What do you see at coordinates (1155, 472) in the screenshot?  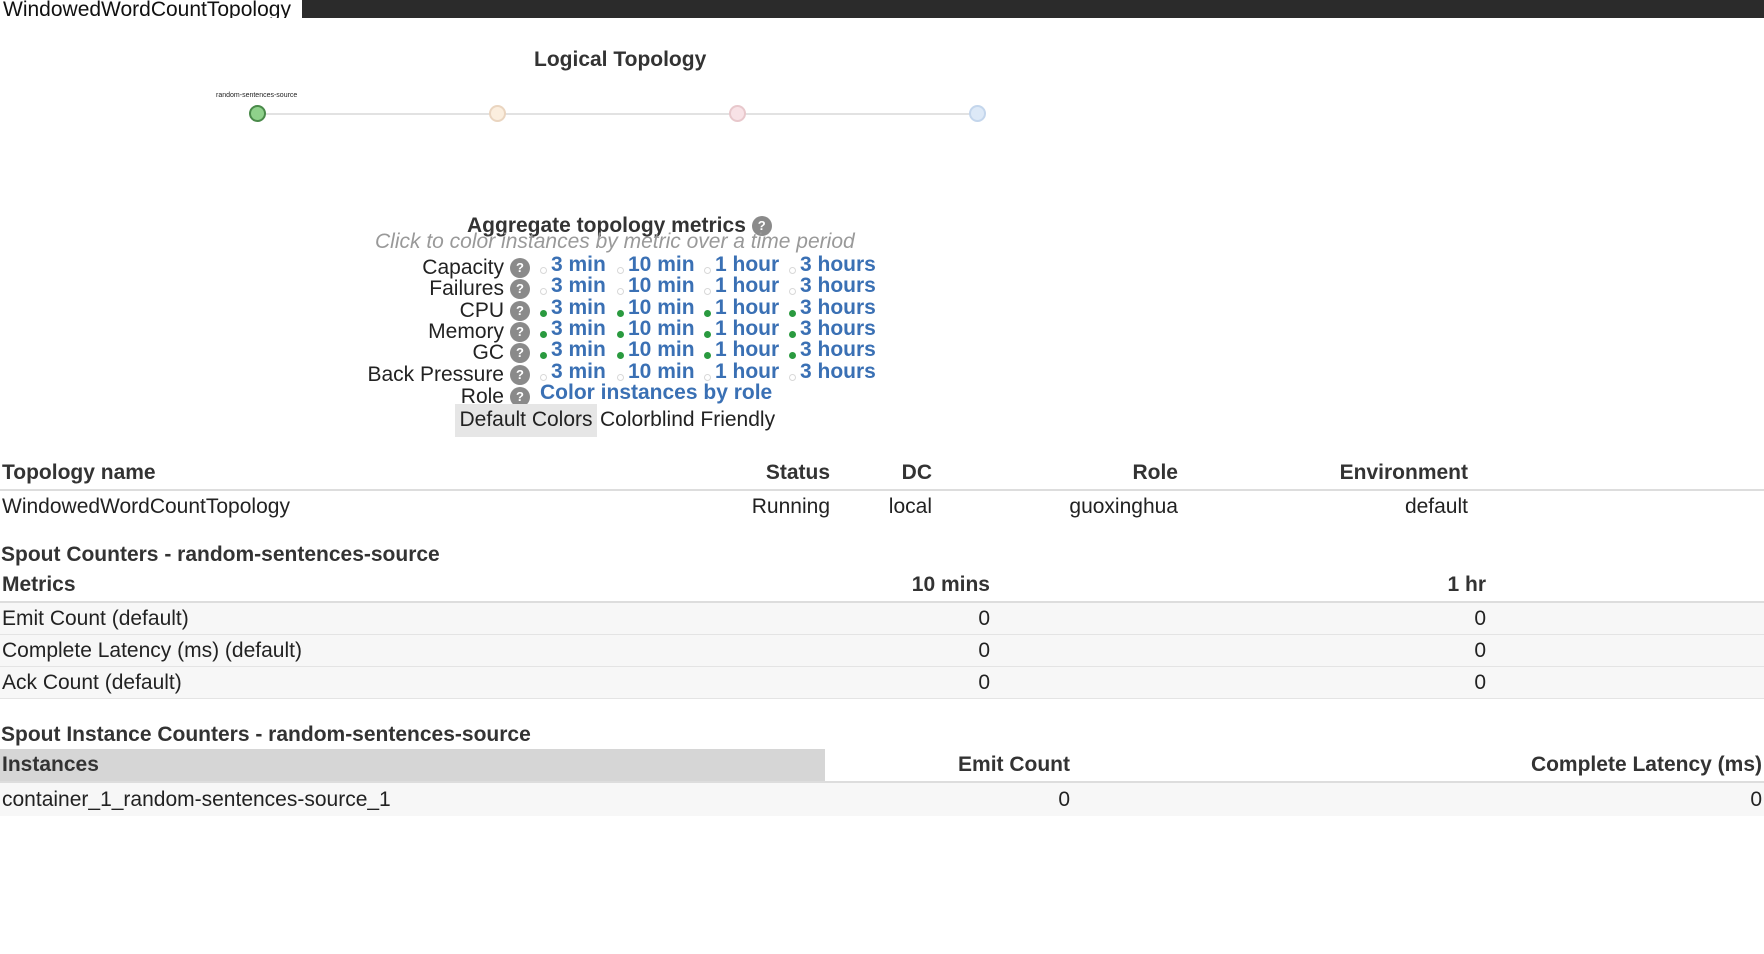 I see `header-role: Role` at bounding box center [1155, 472].